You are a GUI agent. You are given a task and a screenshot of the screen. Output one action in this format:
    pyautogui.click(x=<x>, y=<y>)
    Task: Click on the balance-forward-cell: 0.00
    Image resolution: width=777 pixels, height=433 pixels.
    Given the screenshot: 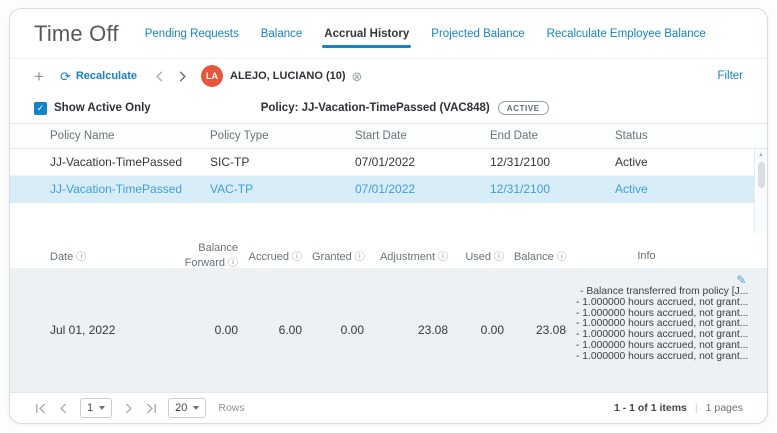 What is the action you would take?
    pyautogui.click(x=226, y=330)
    